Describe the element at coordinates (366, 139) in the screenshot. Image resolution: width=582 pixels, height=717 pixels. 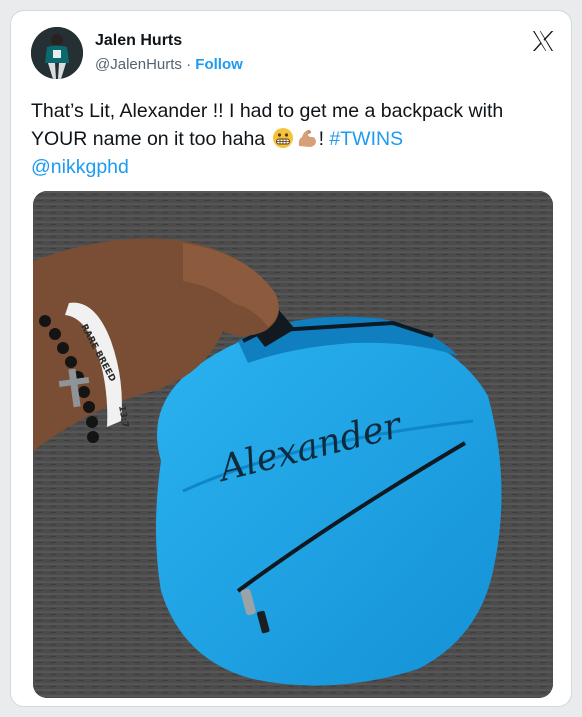
I see `hashtag-link: #TWINS` at that location.